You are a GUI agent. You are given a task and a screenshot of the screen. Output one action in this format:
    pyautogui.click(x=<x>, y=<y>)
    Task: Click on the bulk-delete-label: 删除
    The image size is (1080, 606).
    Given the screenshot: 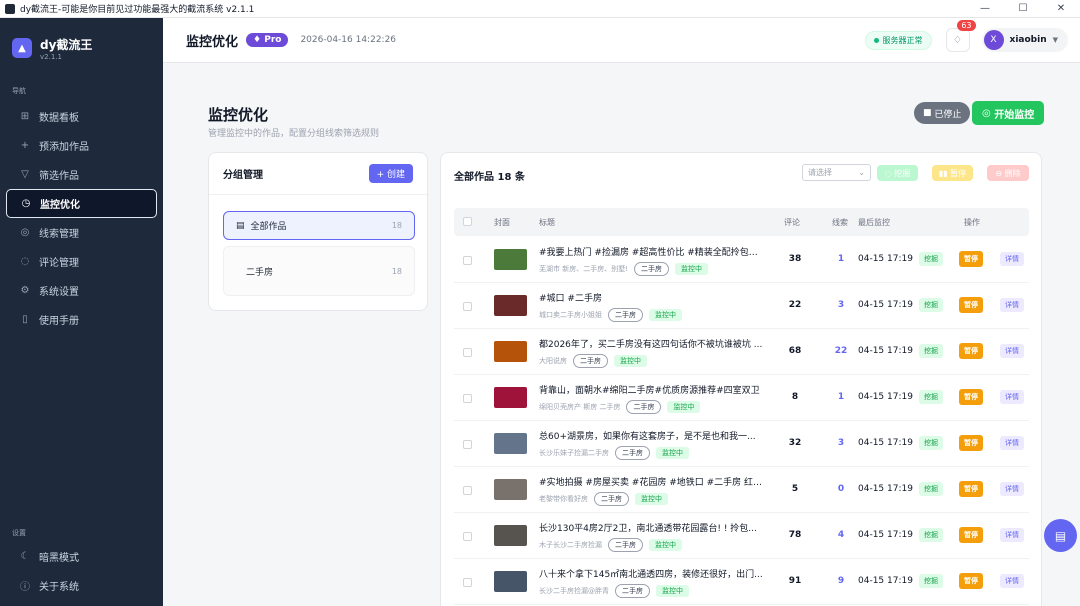 What is the action you would take?
    pyautogui.click(x=1012, y=173)
    